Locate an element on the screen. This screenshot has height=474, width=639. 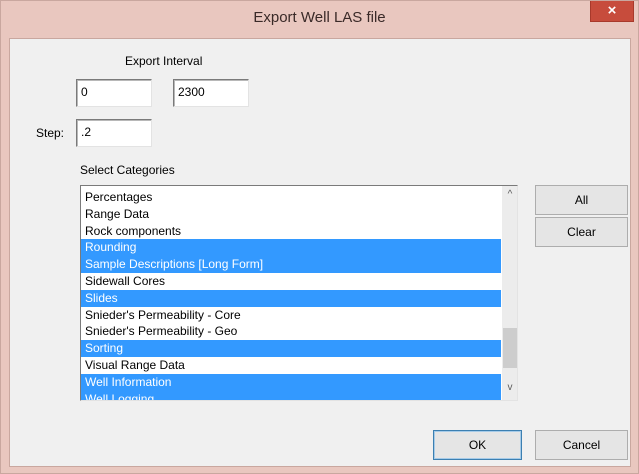
list-item: Well Information is located at coordinates (291, 382).